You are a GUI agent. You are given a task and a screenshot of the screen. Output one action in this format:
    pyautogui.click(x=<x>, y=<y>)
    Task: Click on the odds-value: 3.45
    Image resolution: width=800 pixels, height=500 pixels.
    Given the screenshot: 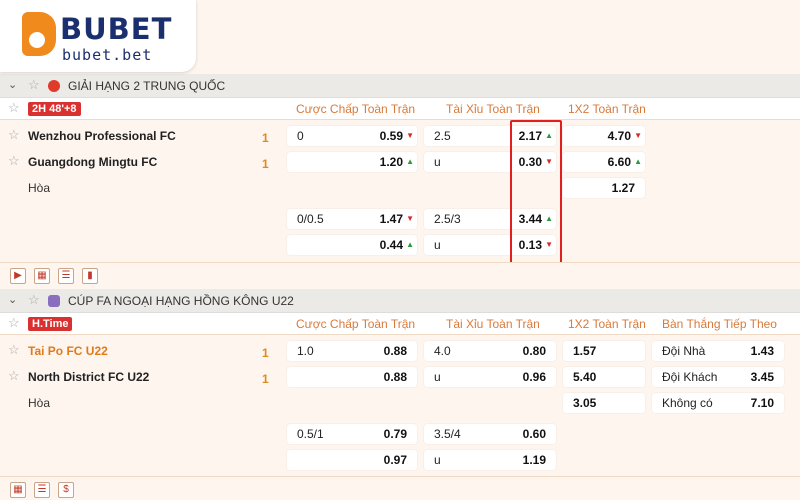 What is the action you would take?
    pyautogui.click(x=762, y=377)
    